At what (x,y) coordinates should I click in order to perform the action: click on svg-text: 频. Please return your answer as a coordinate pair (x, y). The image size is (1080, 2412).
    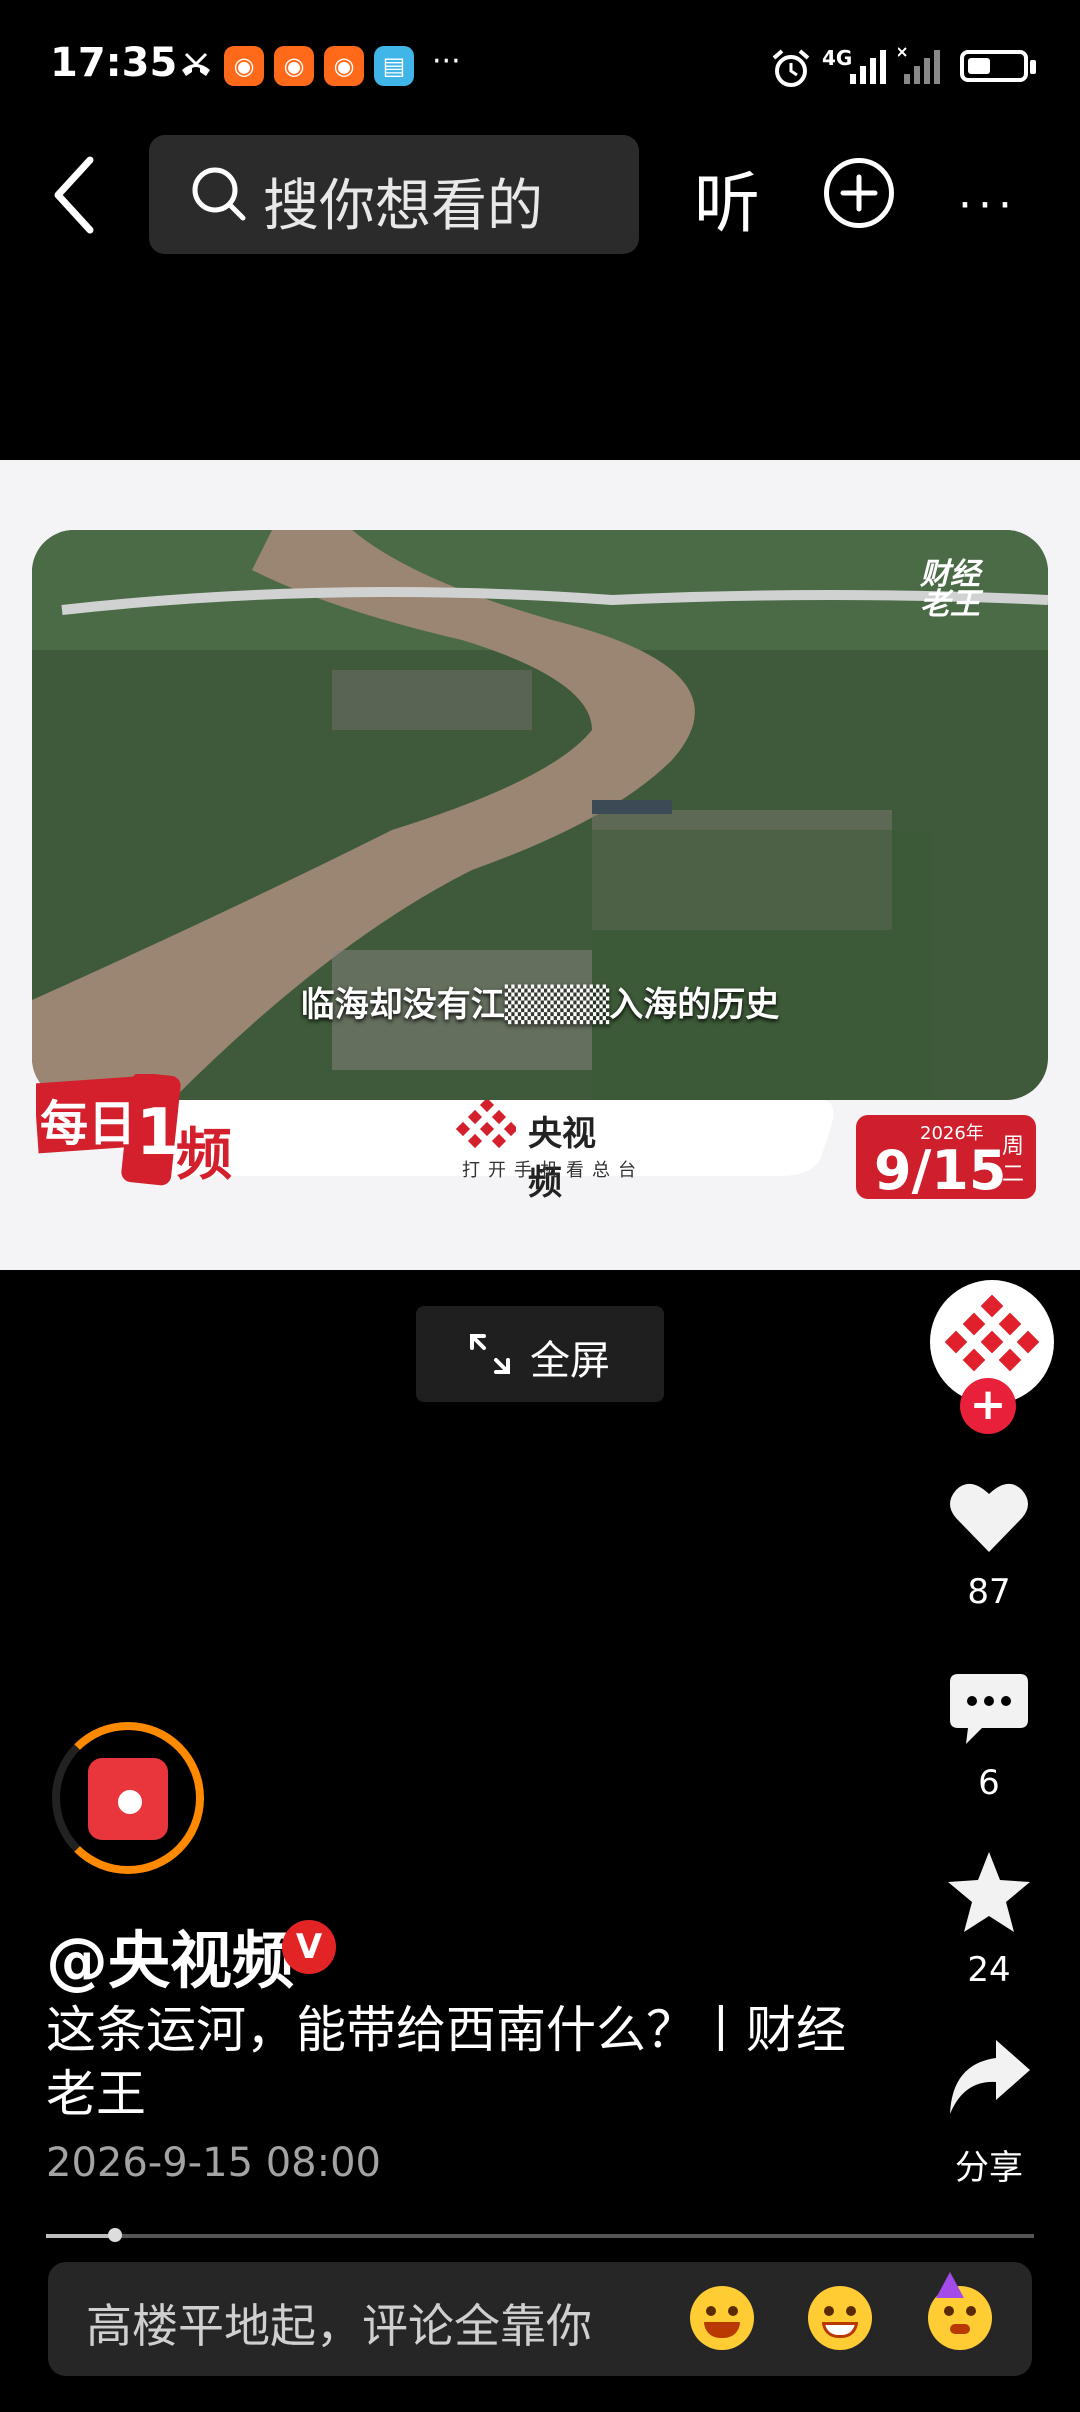
    Looking at the image, I should click on (204, 1155).